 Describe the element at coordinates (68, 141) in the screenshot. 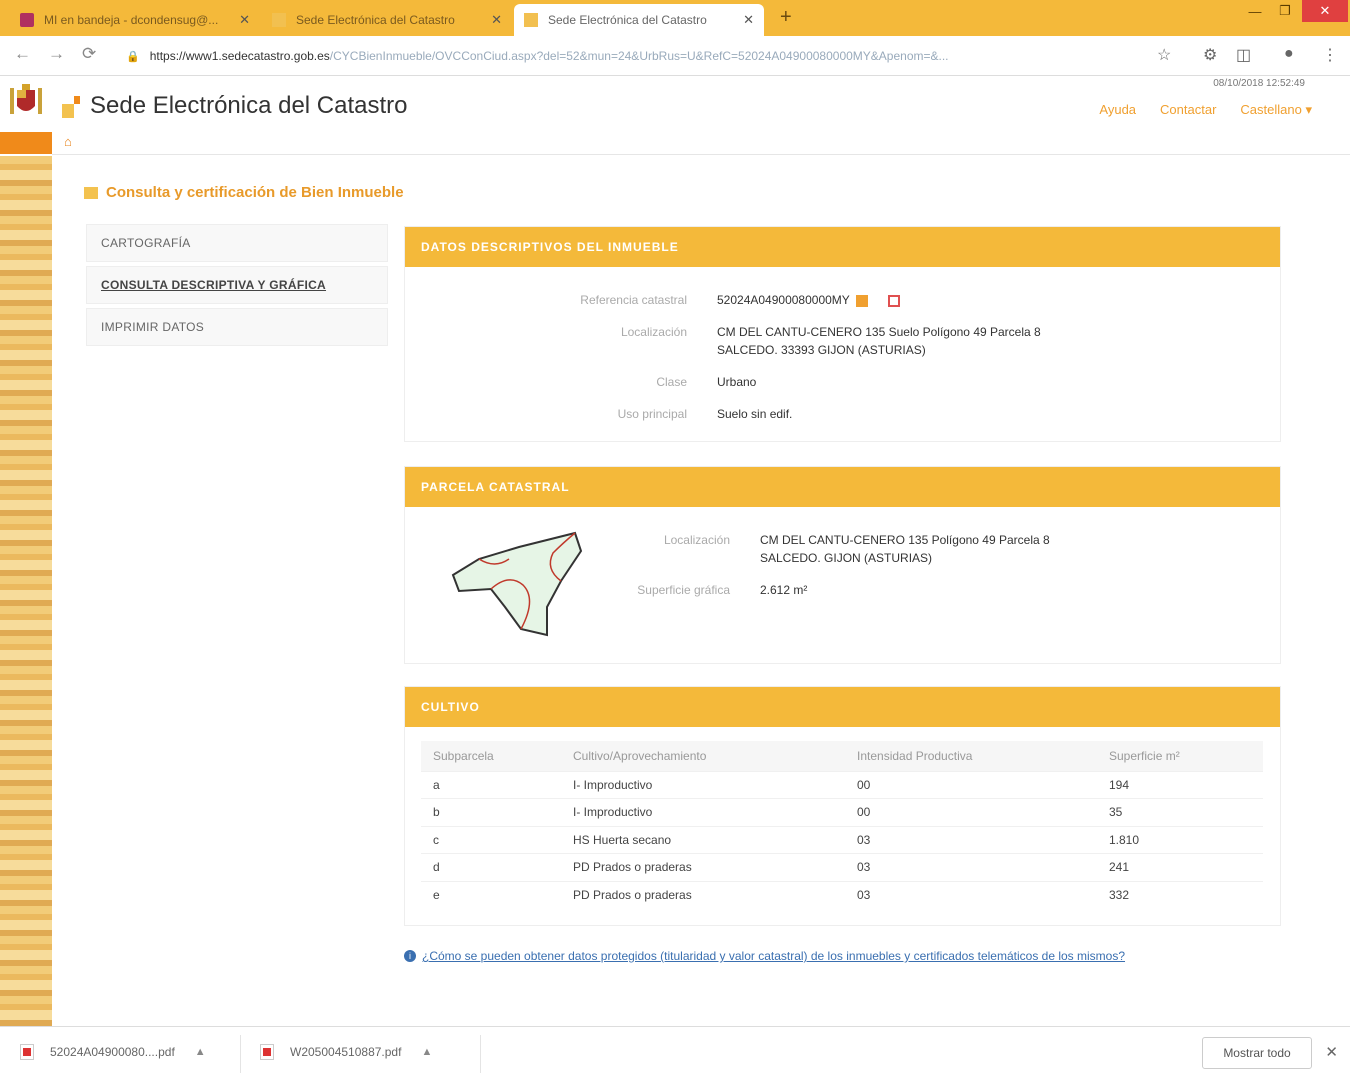

I see `home-icon: ⌂` at that location.